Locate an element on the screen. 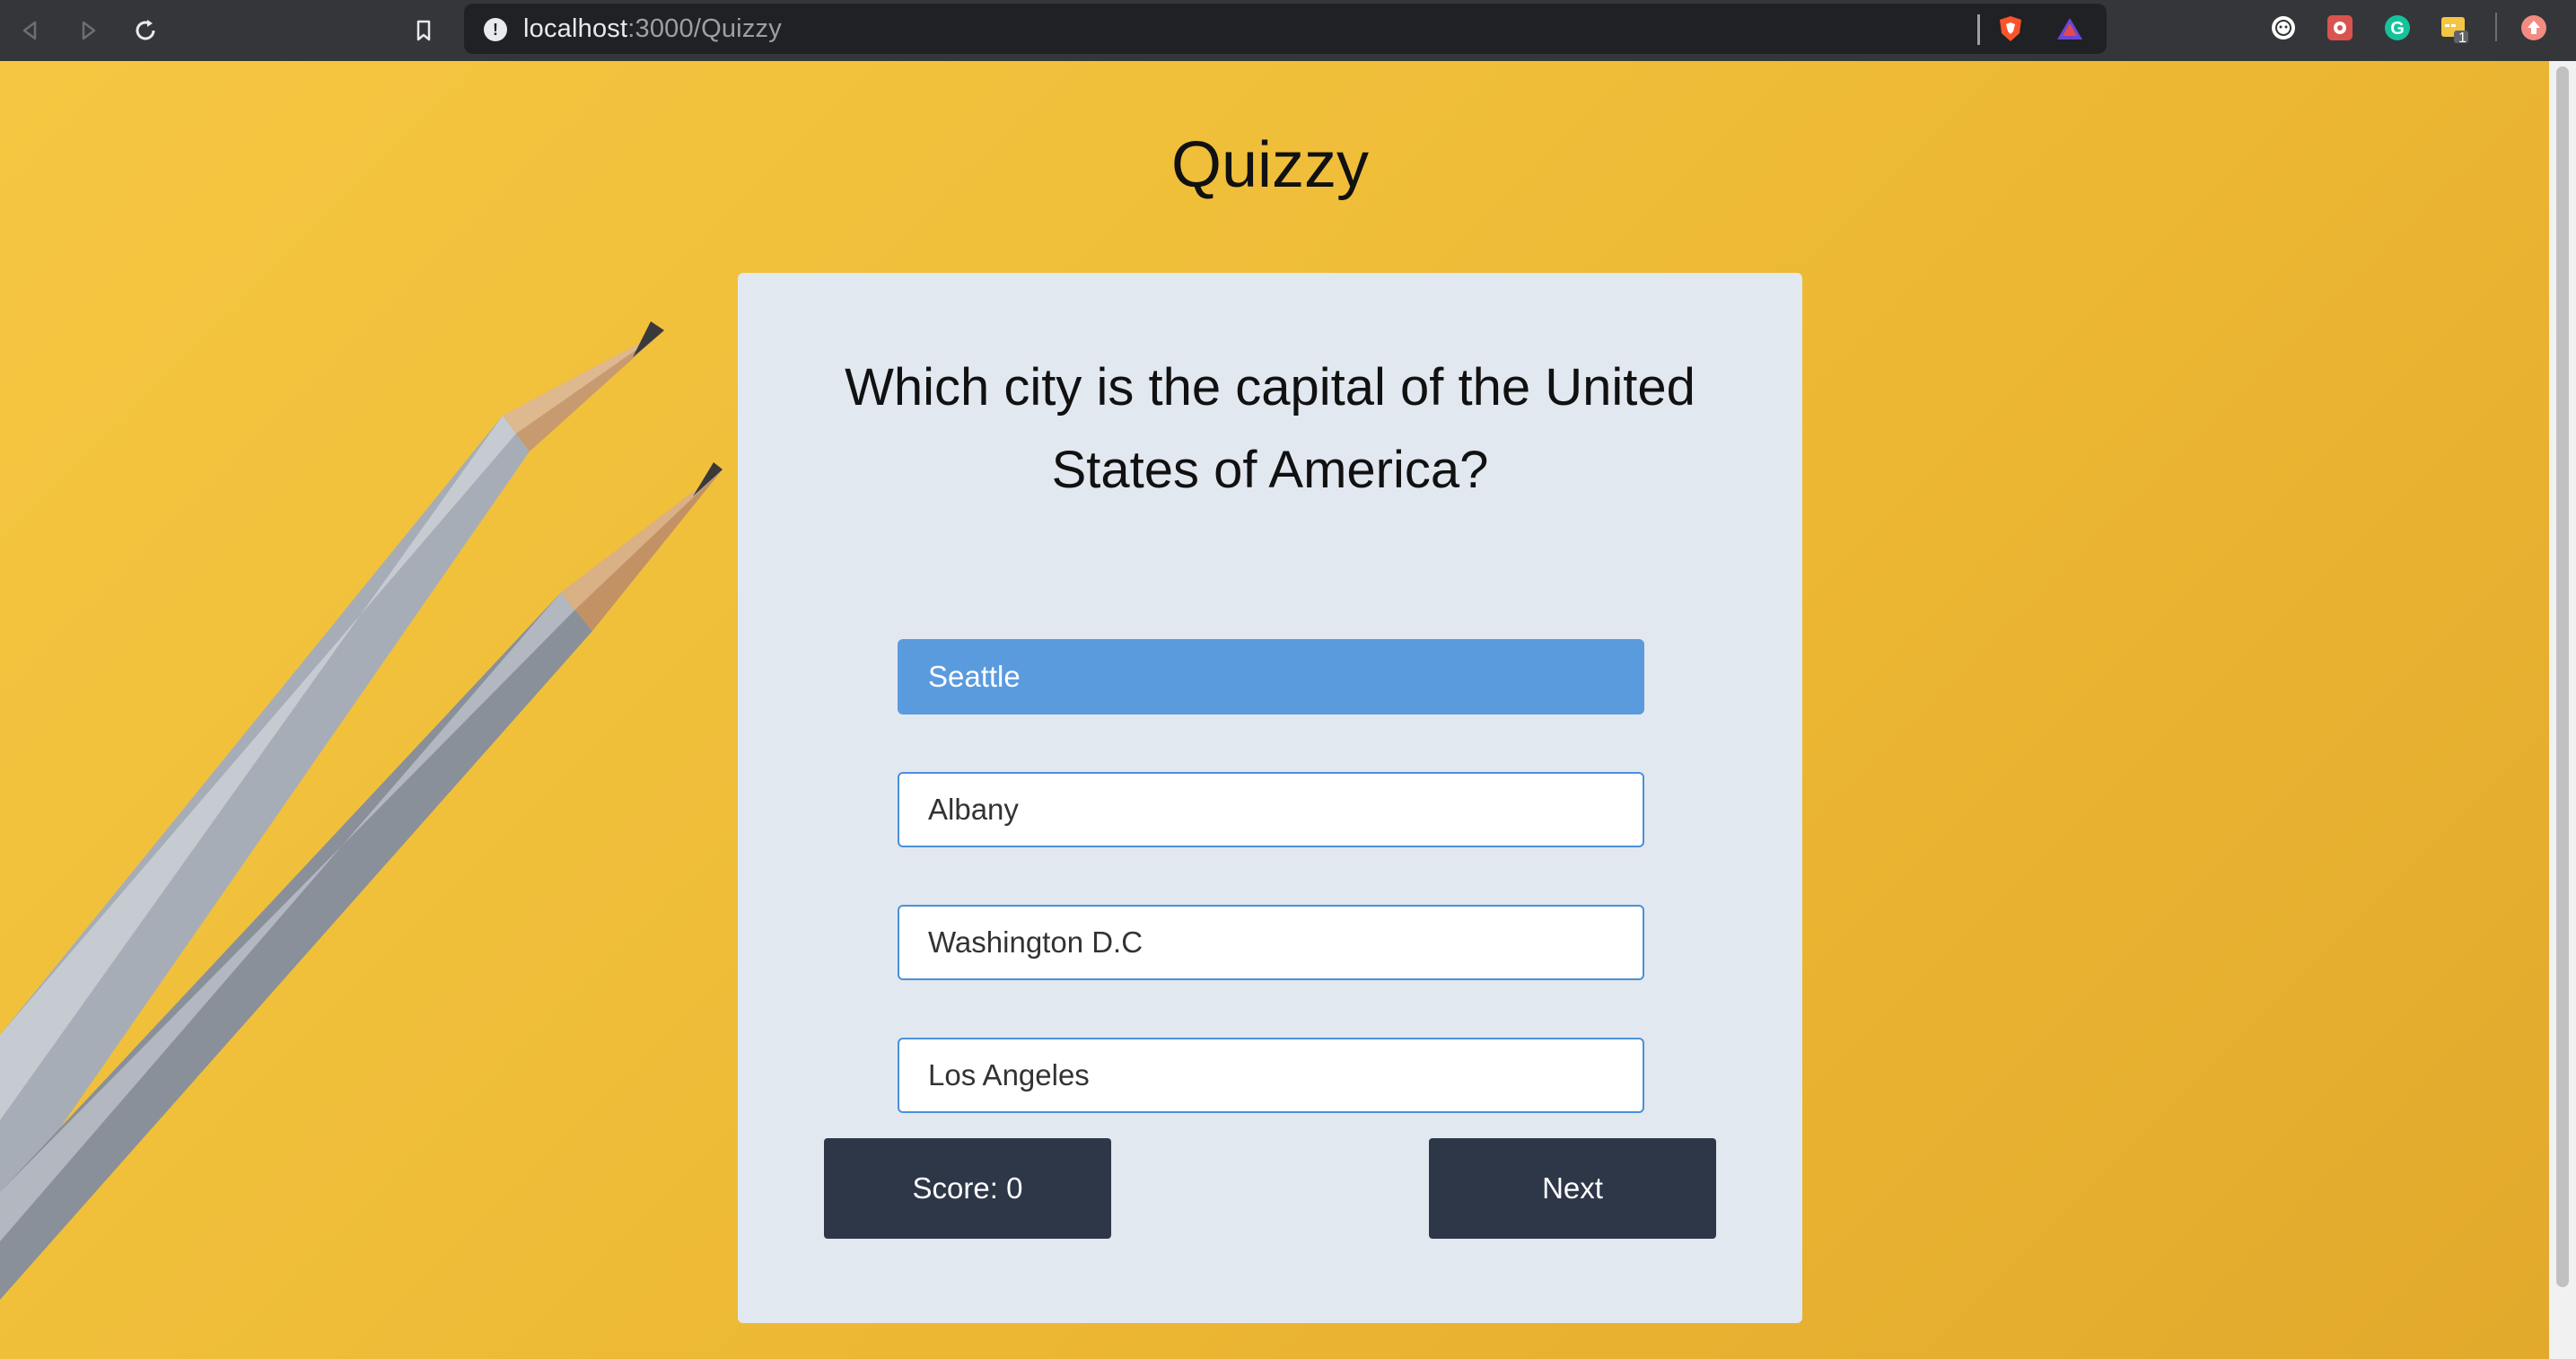 This screenshot has height=1359, width=2576. extension-badge: 1 is located at coordinates (2462, 38).